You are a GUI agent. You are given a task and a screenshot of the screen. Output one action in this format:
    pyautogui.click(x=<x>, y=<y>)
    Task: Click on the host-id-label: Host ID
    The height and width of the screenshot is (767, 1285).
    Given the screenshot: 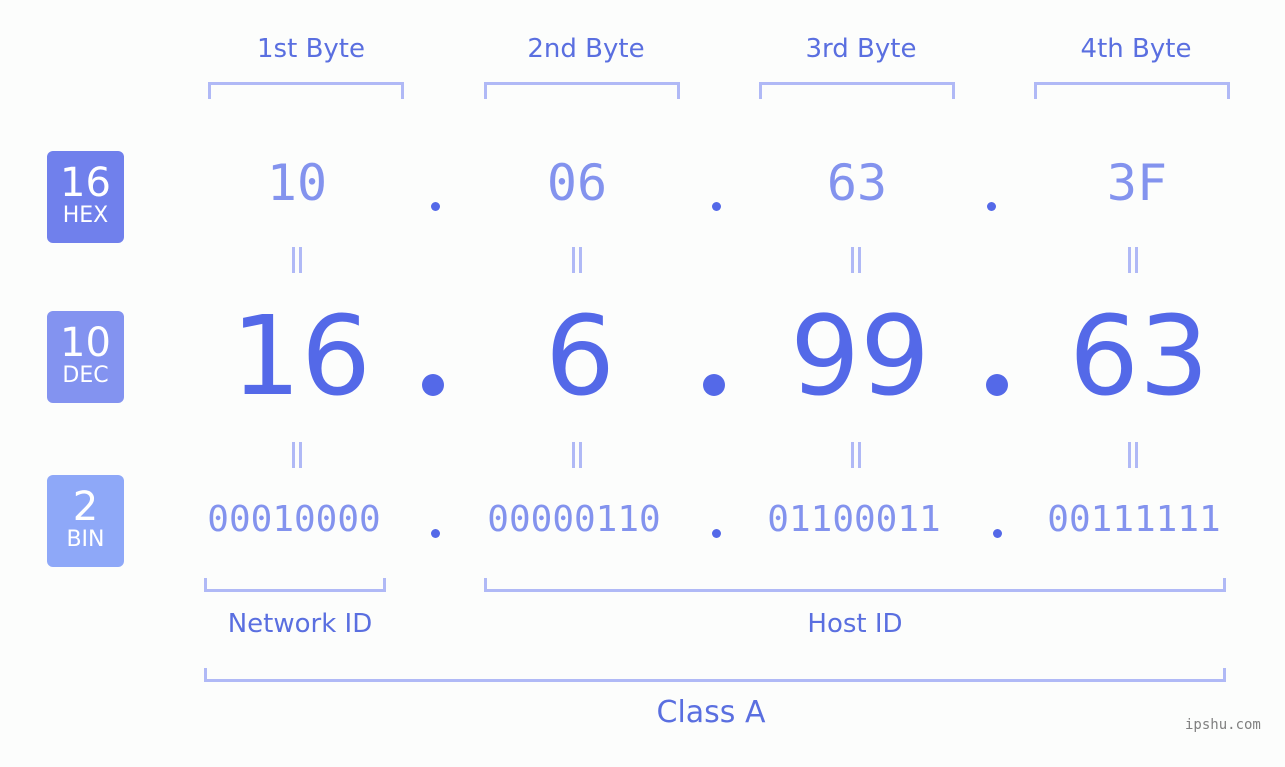 What is the action you would take?
    pyautogui.click(x=855, y=624)
    